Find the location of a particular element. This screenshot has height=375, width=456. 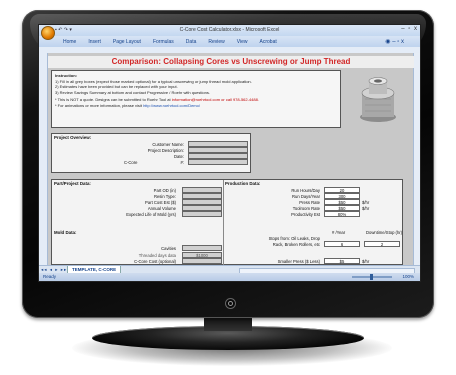

stops-per-year-field: 6 is located at coordinates (342, 244).